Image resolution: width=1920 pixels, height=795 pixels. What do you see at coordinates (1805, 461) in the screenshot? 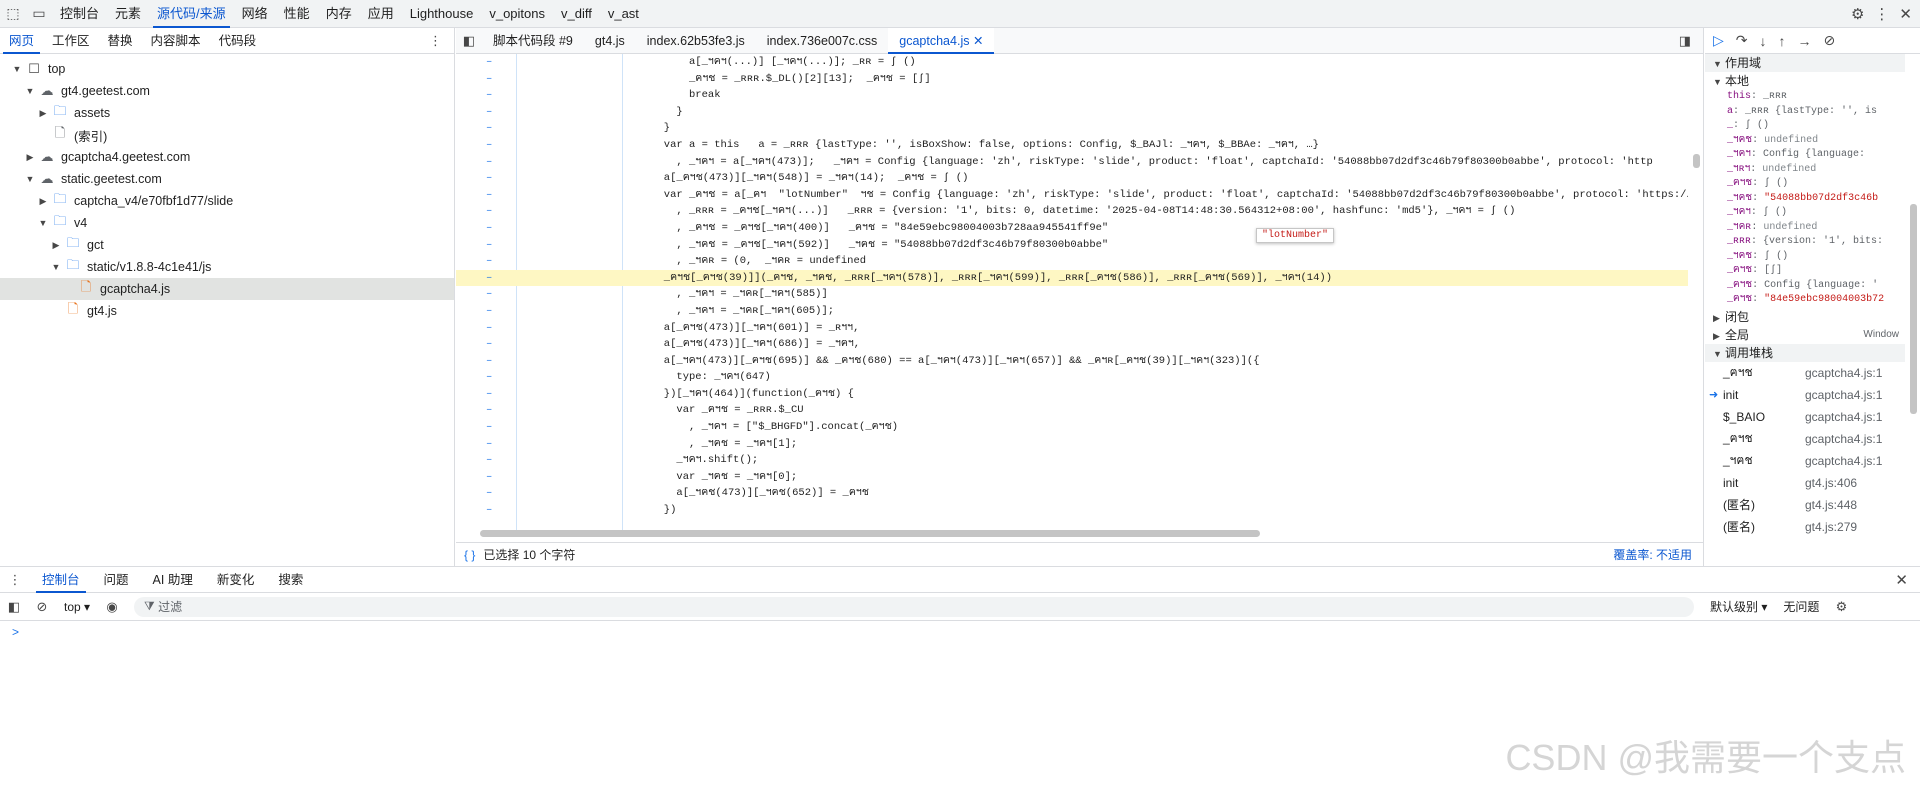
I see `call-frame: _ฯฅช gcaptcha4.js:1` at bounding box center [1805, 461].